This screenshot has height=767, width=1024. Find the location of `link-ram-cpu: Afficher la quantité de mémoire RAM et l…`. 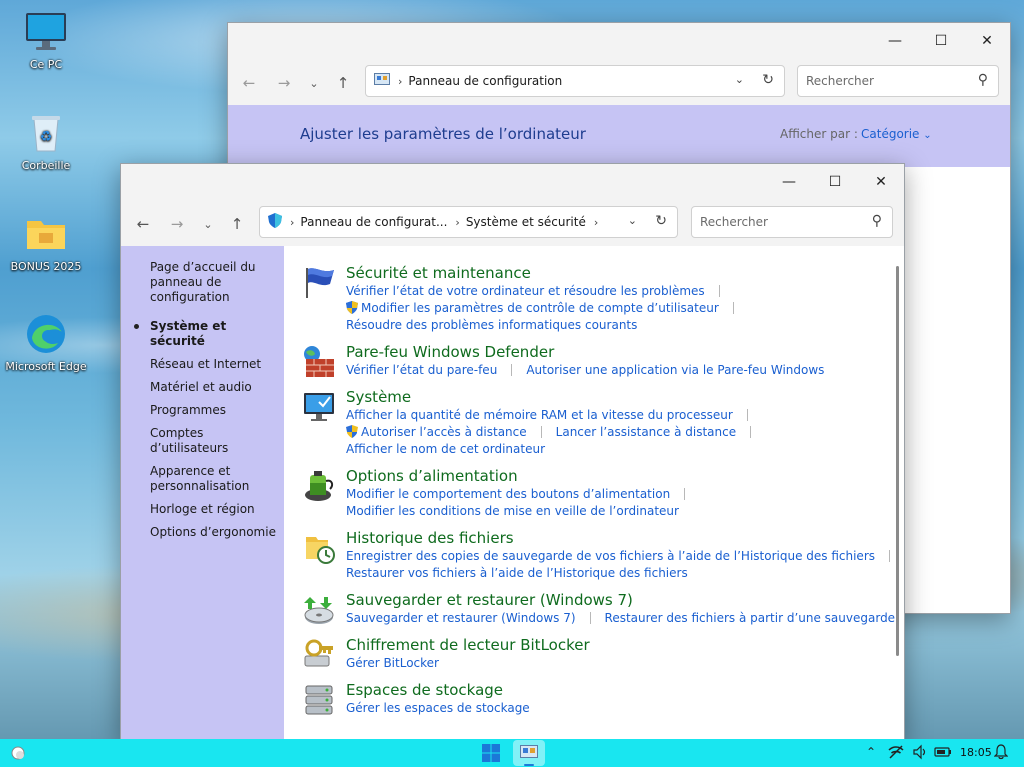

link-ram-cpu: Afficher la quantité de mémoire RAM et l… is located at coordinates (539, 415).